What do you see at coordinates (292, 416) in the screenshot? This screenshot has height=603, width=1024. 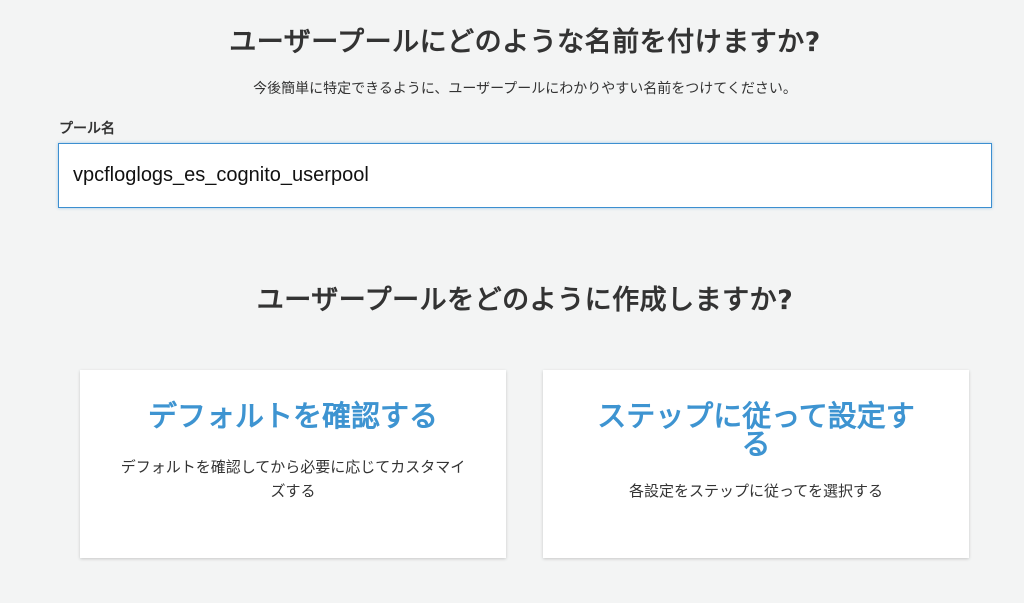 I see `review-defaults-title: デフォルトを確認する` at bounding box center [292, 416].